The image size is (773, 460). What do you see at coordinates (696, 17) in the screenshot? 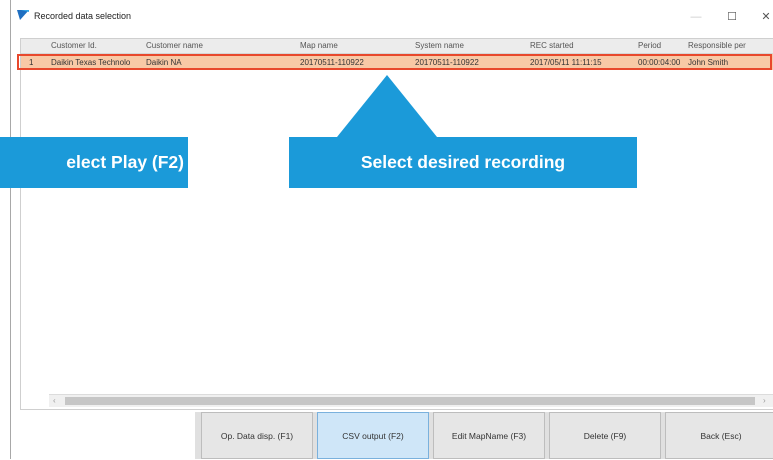
I see `minimize-button: —` at bounding box center [696, 17].